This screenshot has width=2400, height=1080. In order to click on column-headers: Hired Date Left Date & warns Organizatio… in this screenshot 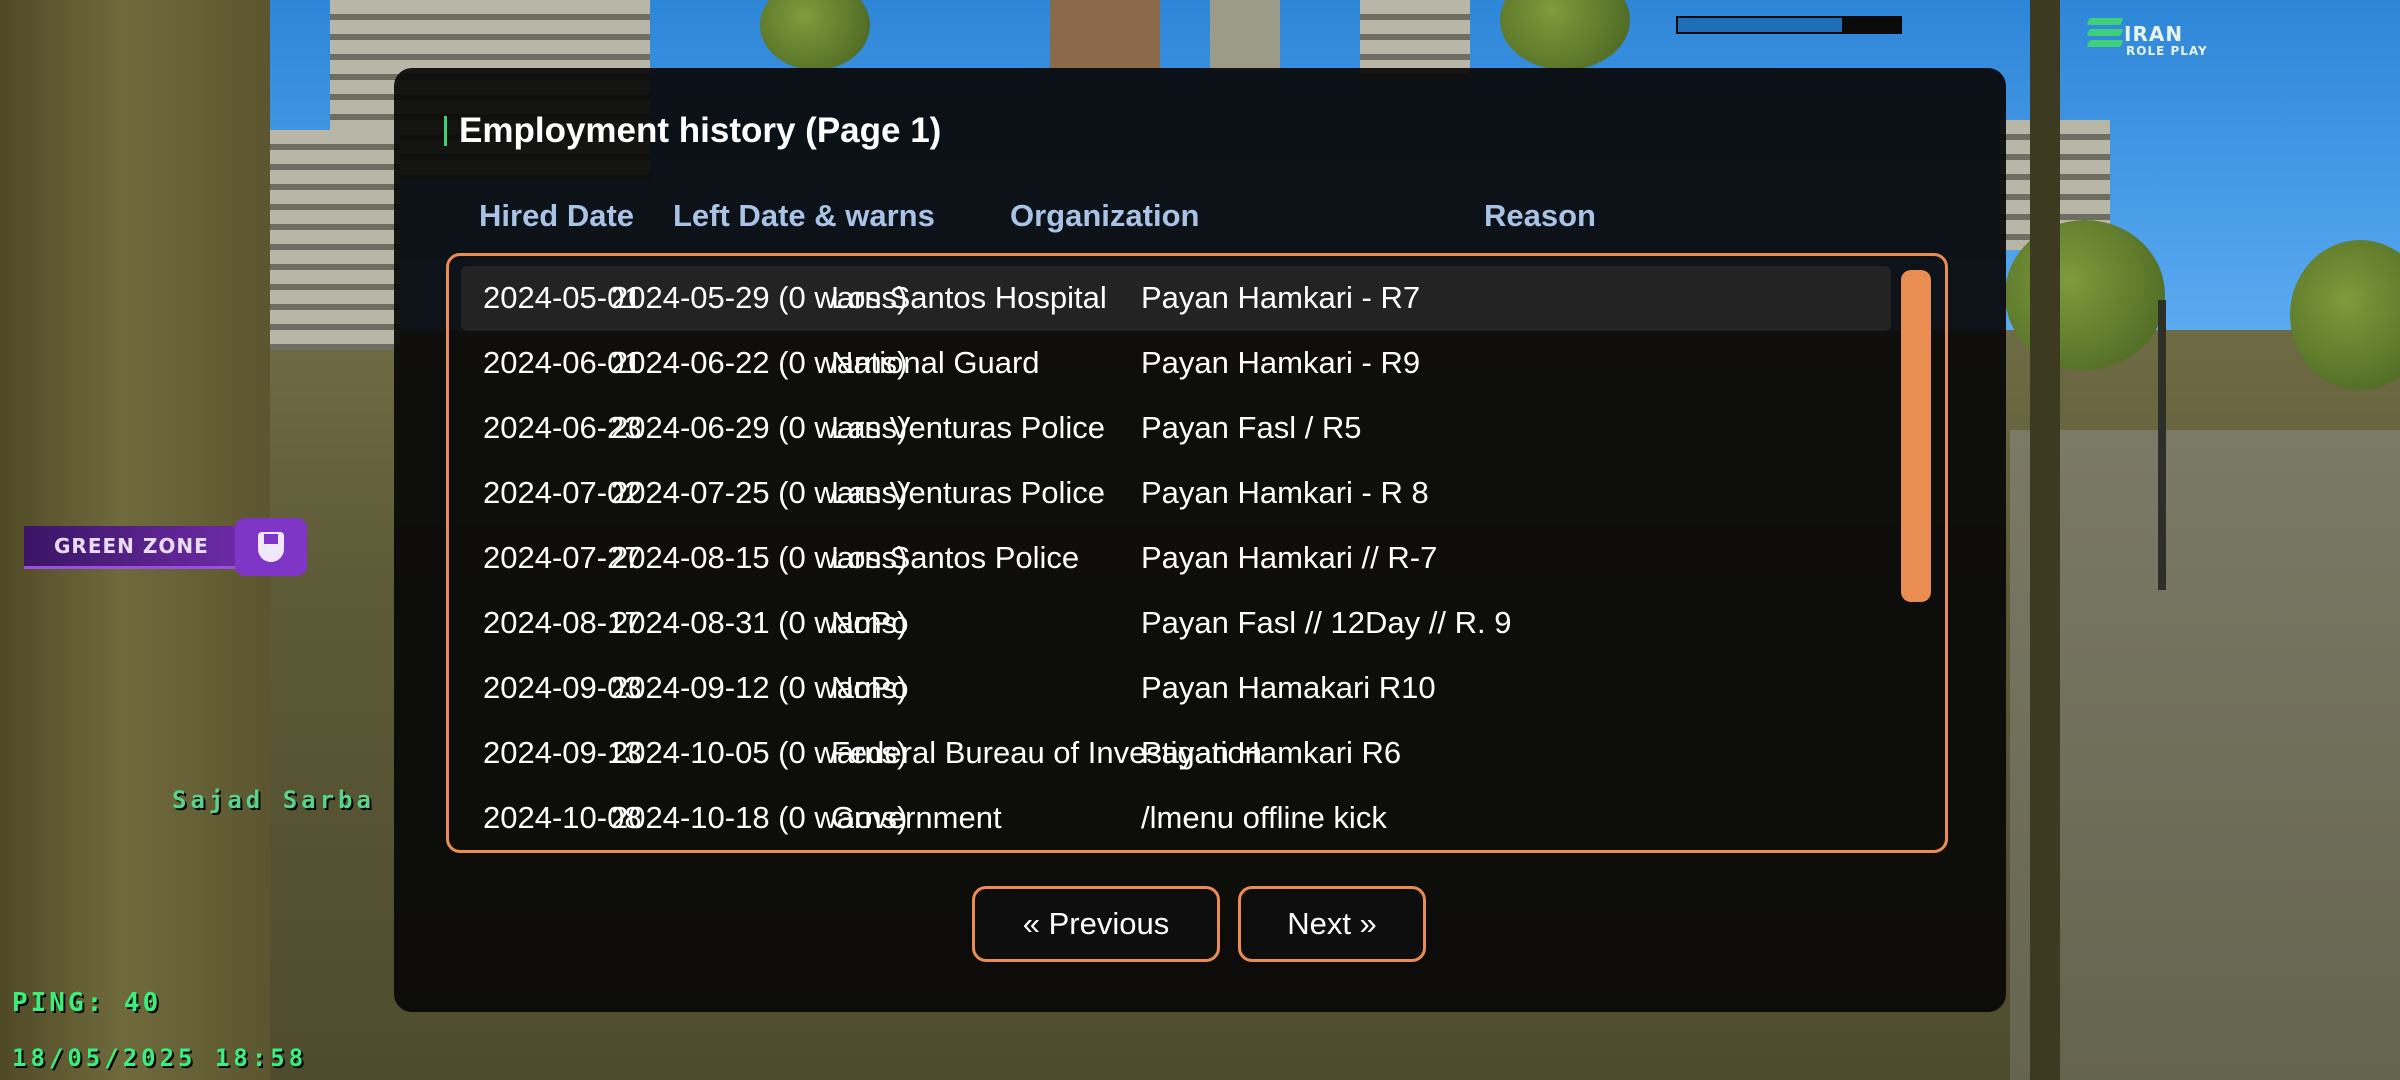, I will do `click(1200, 223)`.